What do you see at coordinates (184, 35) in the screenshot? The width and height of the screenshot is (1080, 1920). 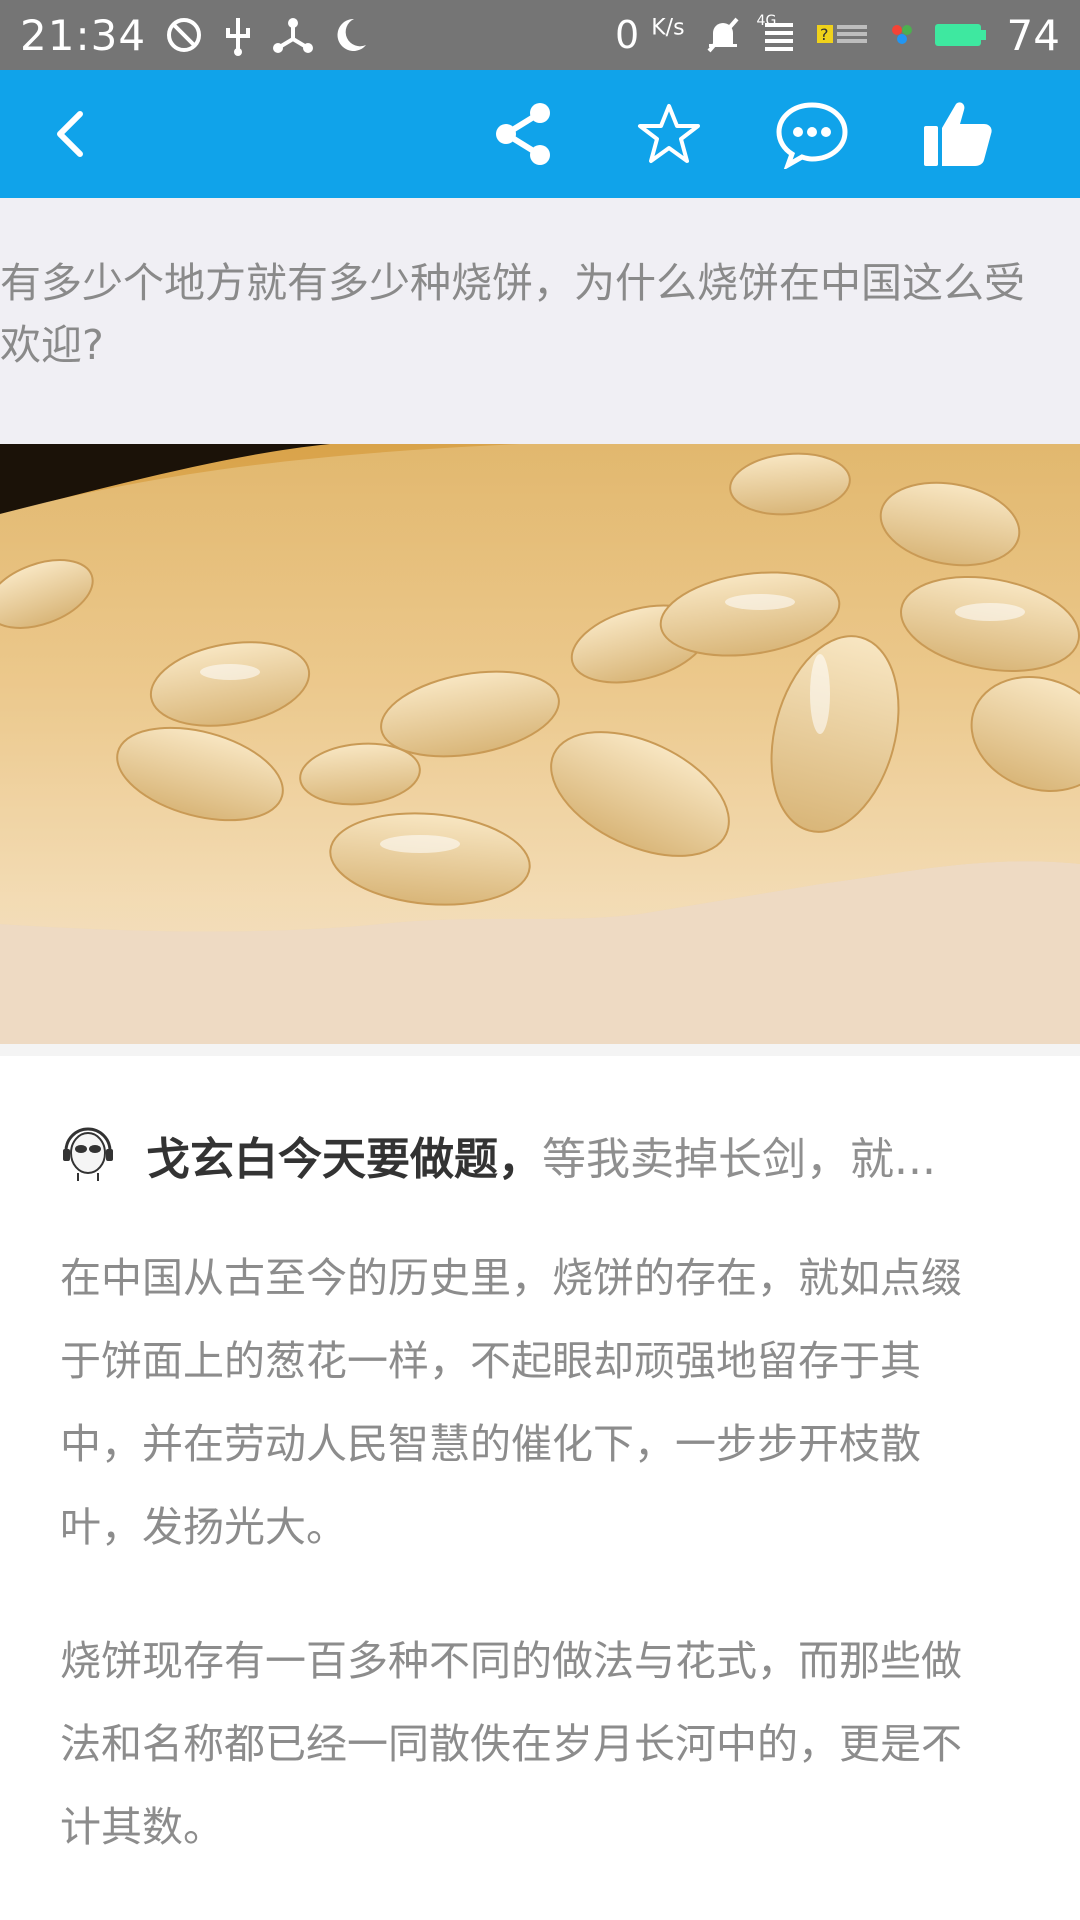 I see `do-not-disturb-icon` at bounding box center [184, 35].